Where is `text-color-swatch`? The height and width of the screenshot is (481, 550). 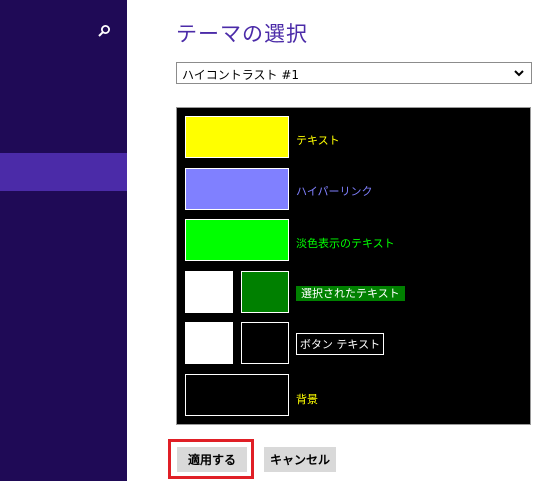
text-color-swatch is located at coordinates (237, 137).